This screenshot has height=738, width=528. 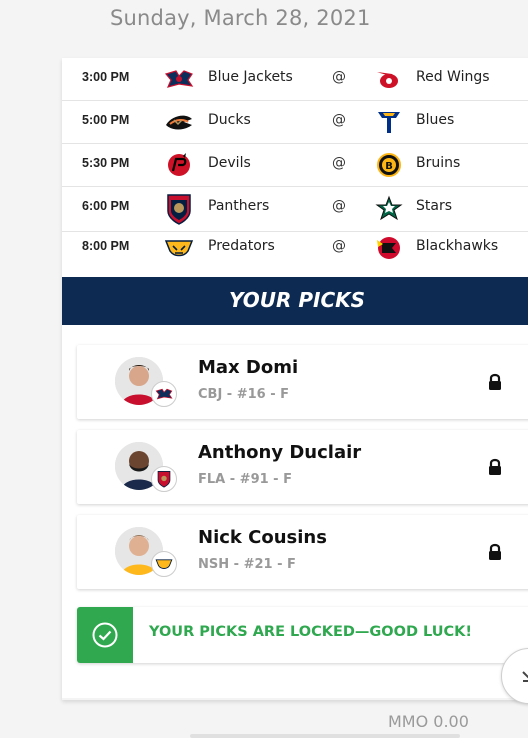 I want to click on game-time: 8:00 PM, so click(x=106, y=246).